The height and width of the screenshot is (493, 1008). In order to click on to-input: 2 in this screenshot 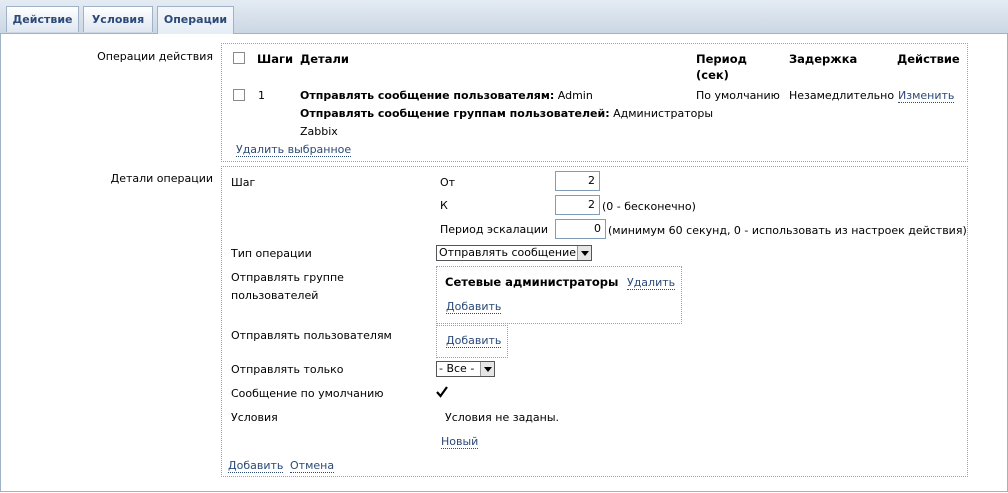, I will do `click(577, 205)`.